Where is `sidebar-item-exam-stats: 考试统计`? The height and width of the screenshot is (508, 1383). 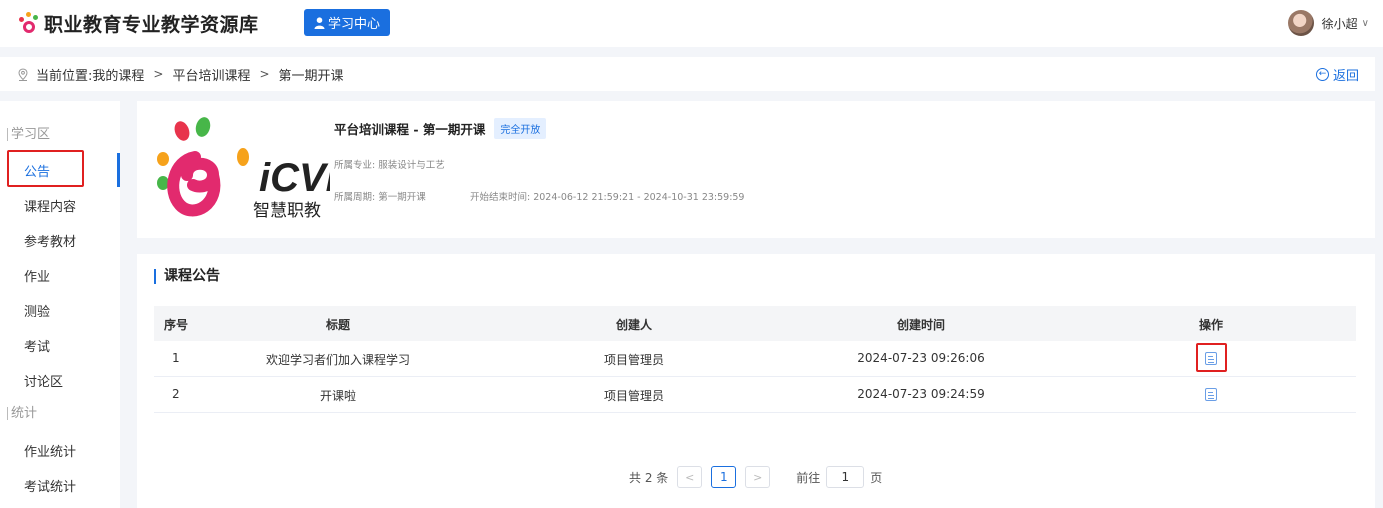 sidebar-item-exam-stats: 考试统计 is located at coordinates (50, 485).